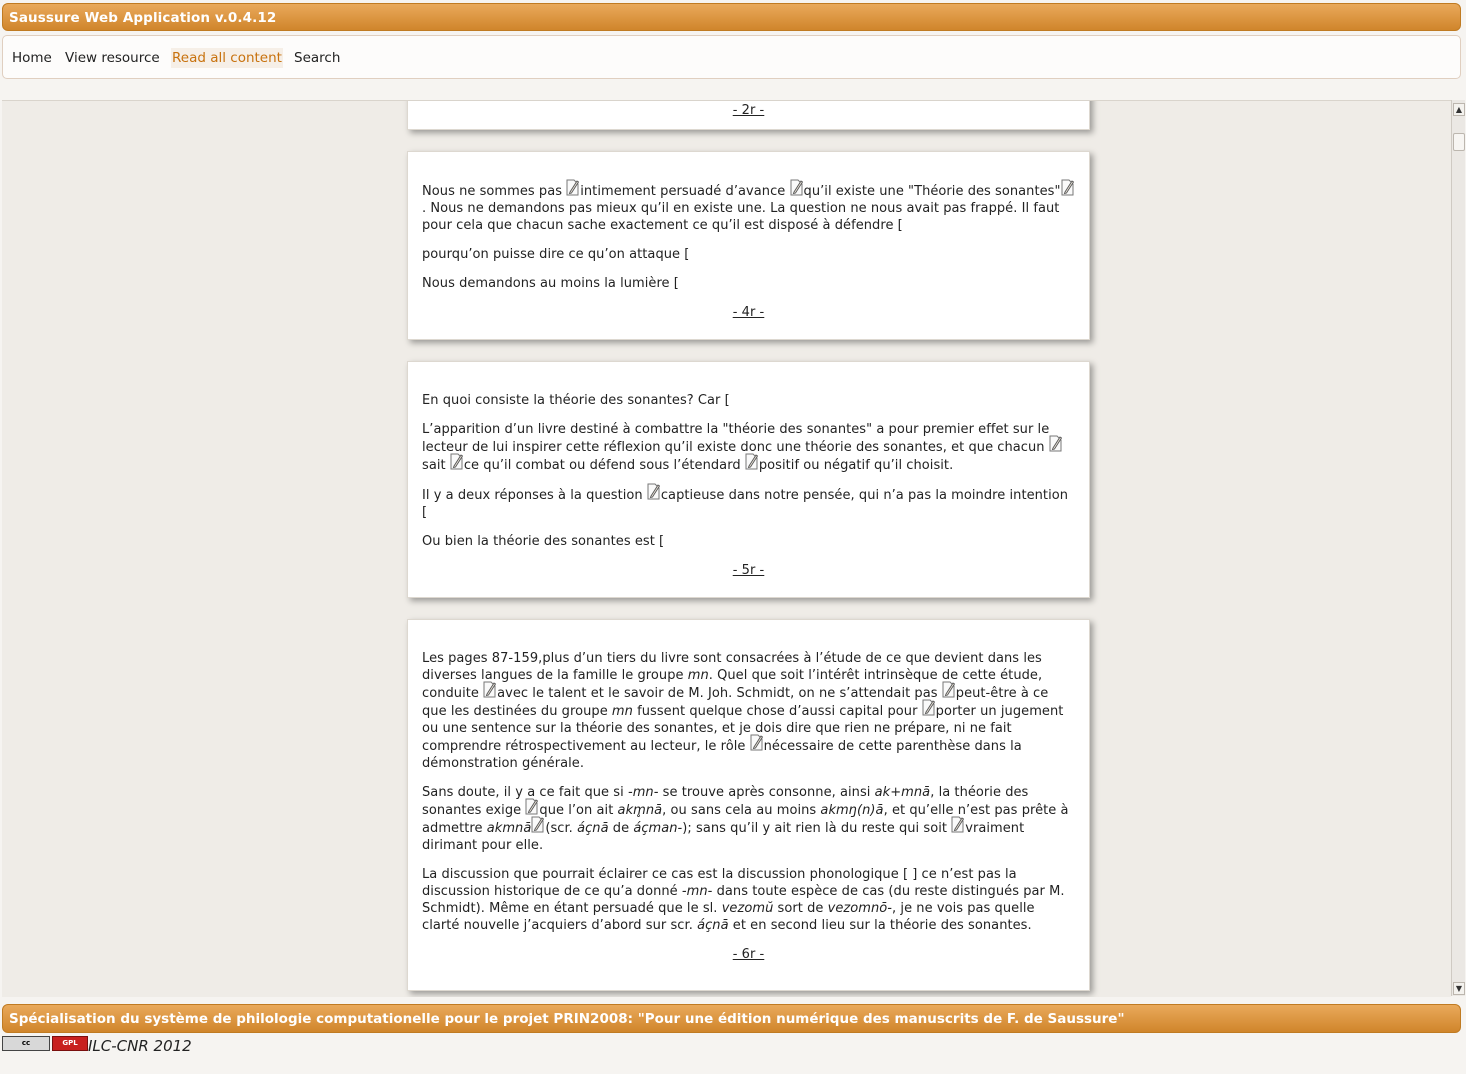 The image size is (1466, 1074). What do you see at coordinates (70, 1043) in the screenshot?
I see `gpl-license-icon: GPL` at bounding box center [70, 1043].